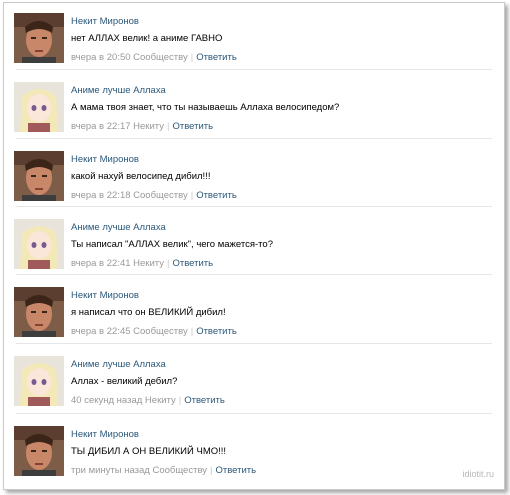  Describe the element at coordinates (123, 400) in the screenshot. I see `comment-timestamp: 40 секунд назад Некиту` at that location.